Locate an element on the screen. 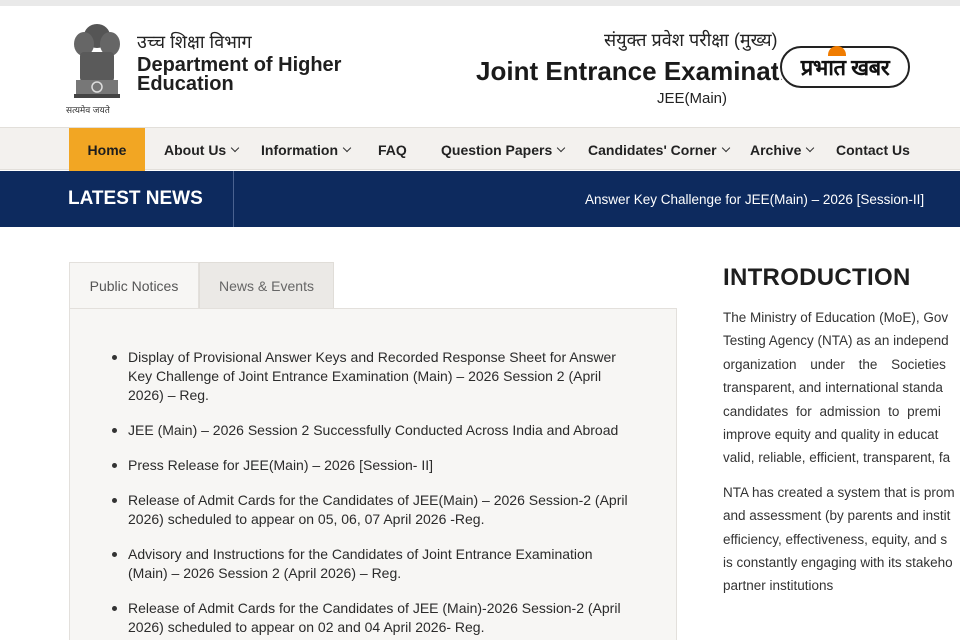 This screenshot has width=960, height=640. intro-line: transparent, and international standa is located at coordinates (833, 388).